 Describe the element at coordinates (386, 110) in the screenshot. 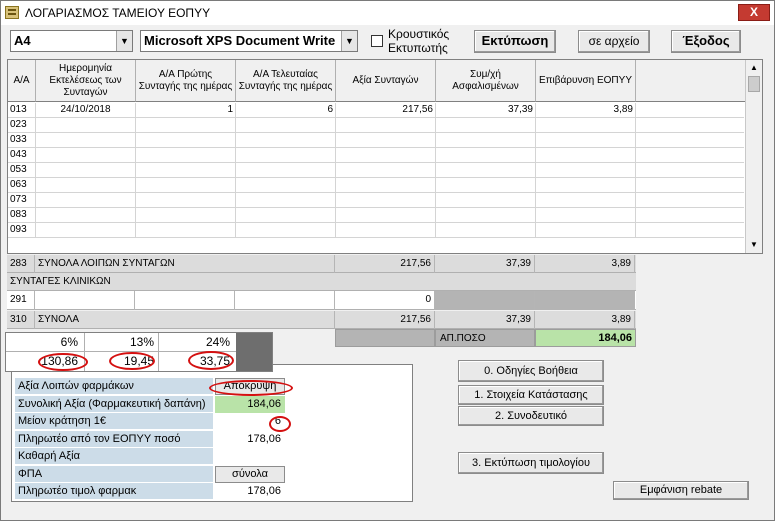

I see `row-value: 217,56` at that location.